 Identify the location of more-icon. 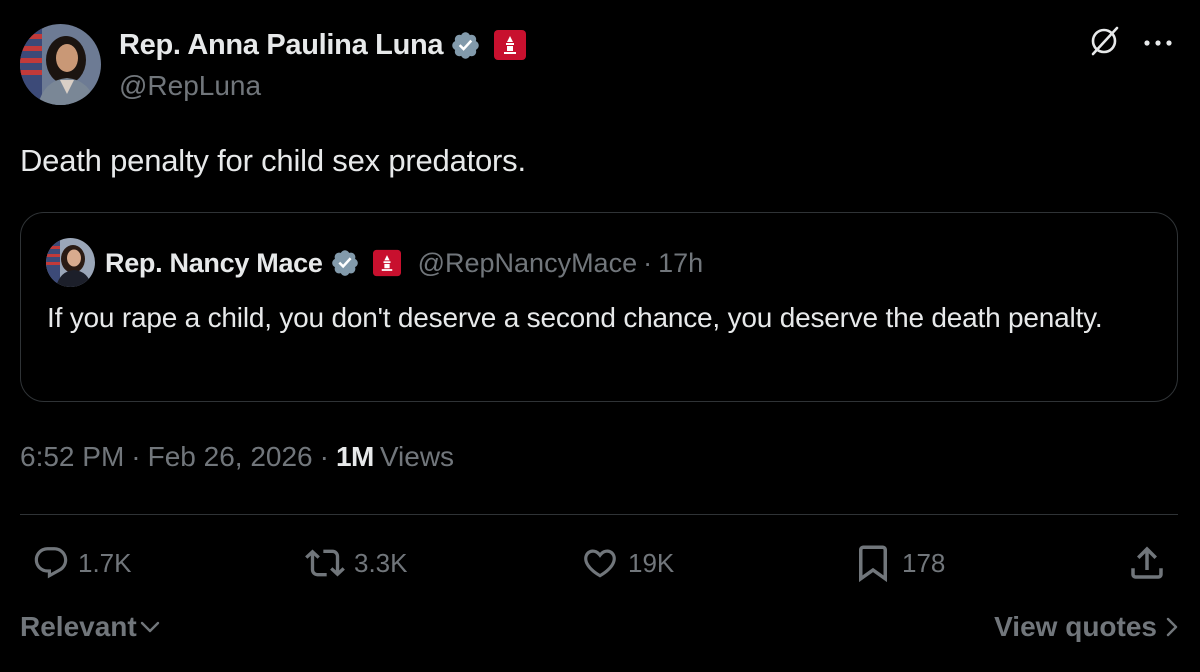
(1158, 43).